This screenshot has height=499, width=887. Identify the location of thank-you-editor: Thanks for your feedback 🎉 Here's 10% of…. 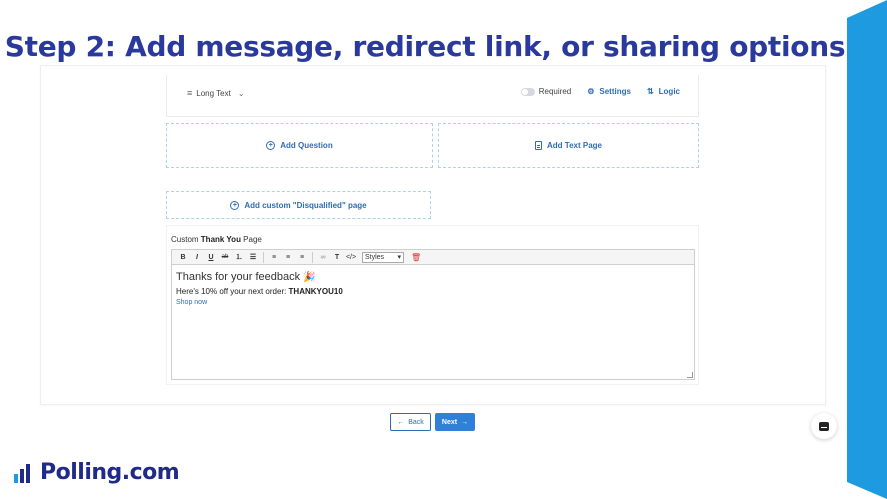
(433, 322).